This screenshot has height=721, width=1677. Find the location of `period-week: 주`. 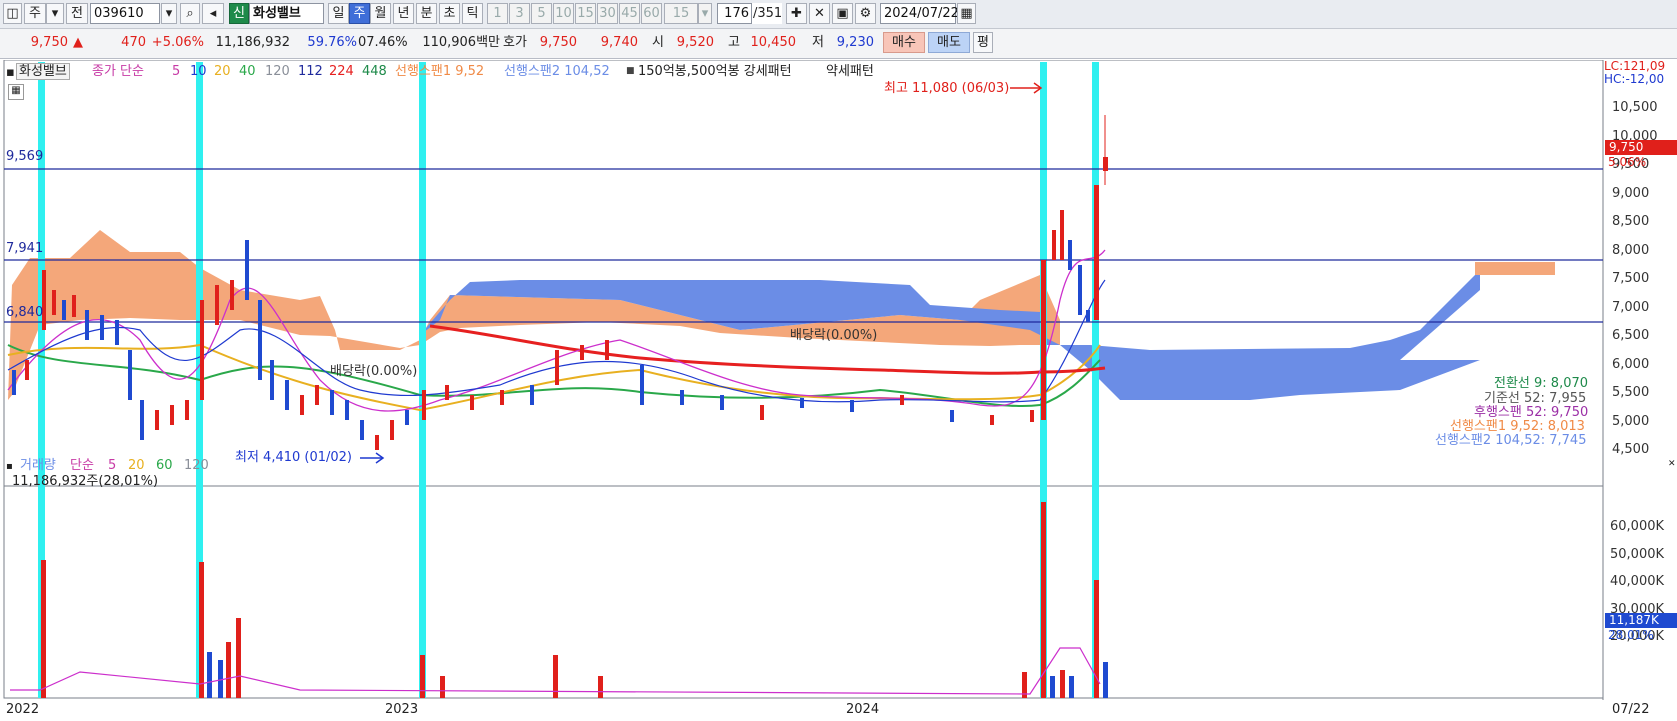

period-week: 주 is located at coordinates (359, 13).